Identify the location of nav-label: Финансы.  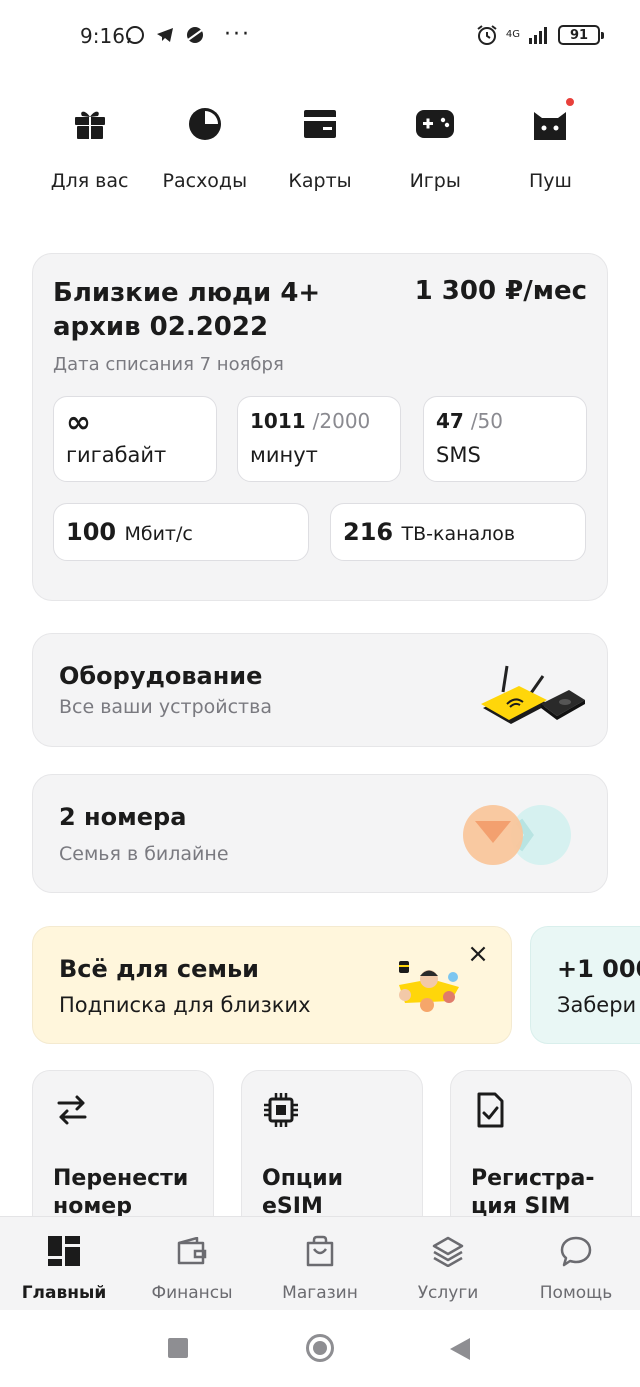
(192, 1293).